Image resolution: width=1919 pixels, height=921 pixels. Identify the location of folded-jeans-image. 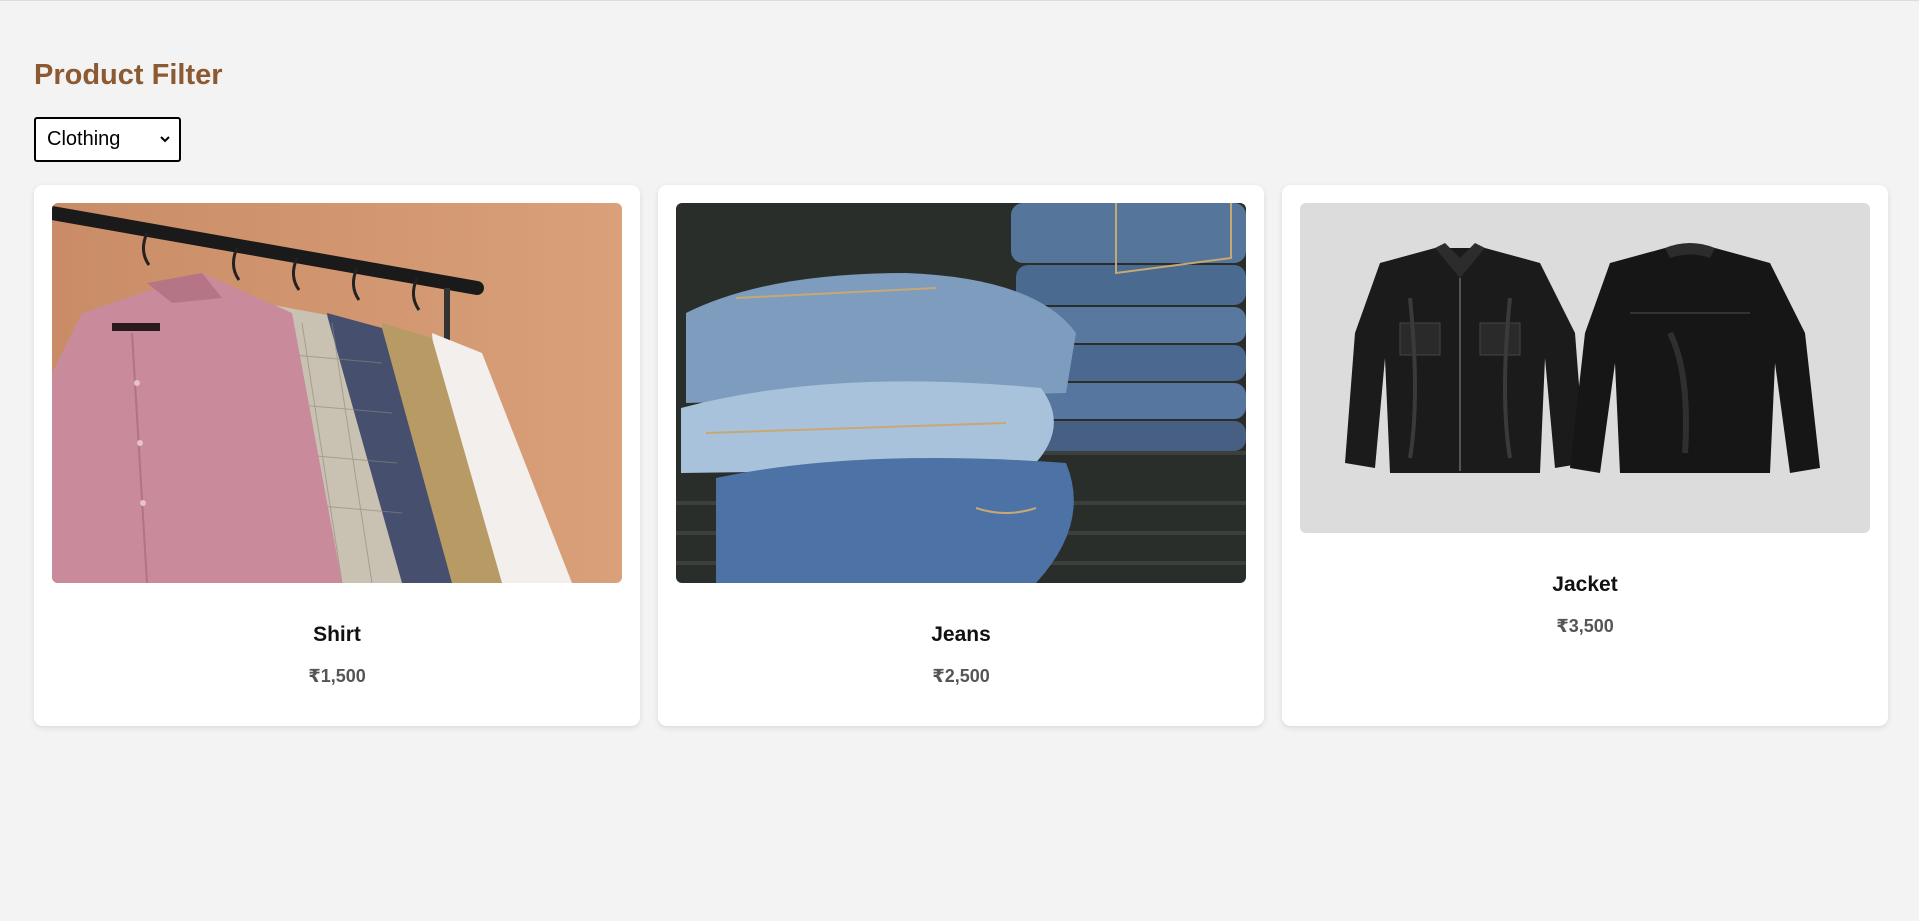
(961, 393).